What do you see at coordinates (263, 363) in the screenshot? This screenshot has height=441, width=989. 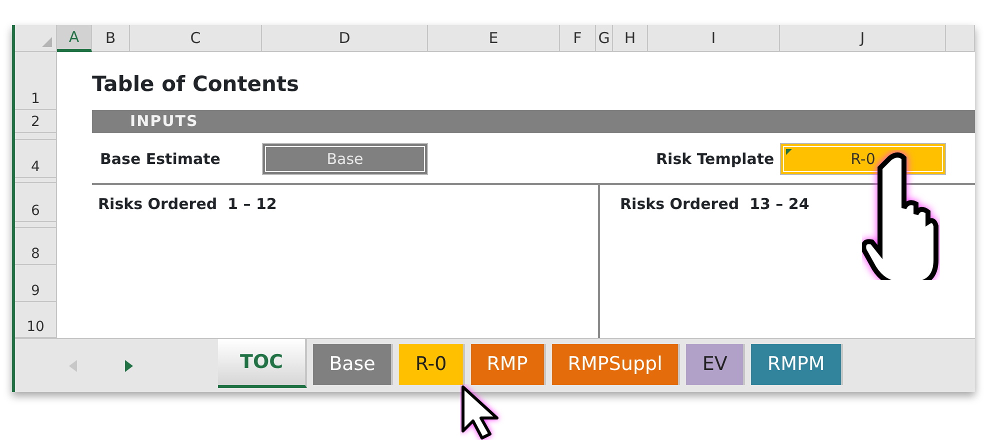 I see `sheet-tab: TOC` at bounding box center [263, 363].